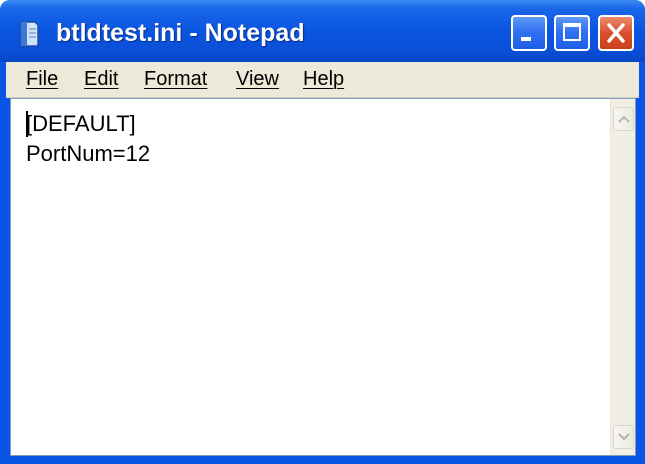  Describe the element at coordinates (313, 139) in the screenshot. I see `editor-content: [DEFAULT] PortNum=12` at that location.